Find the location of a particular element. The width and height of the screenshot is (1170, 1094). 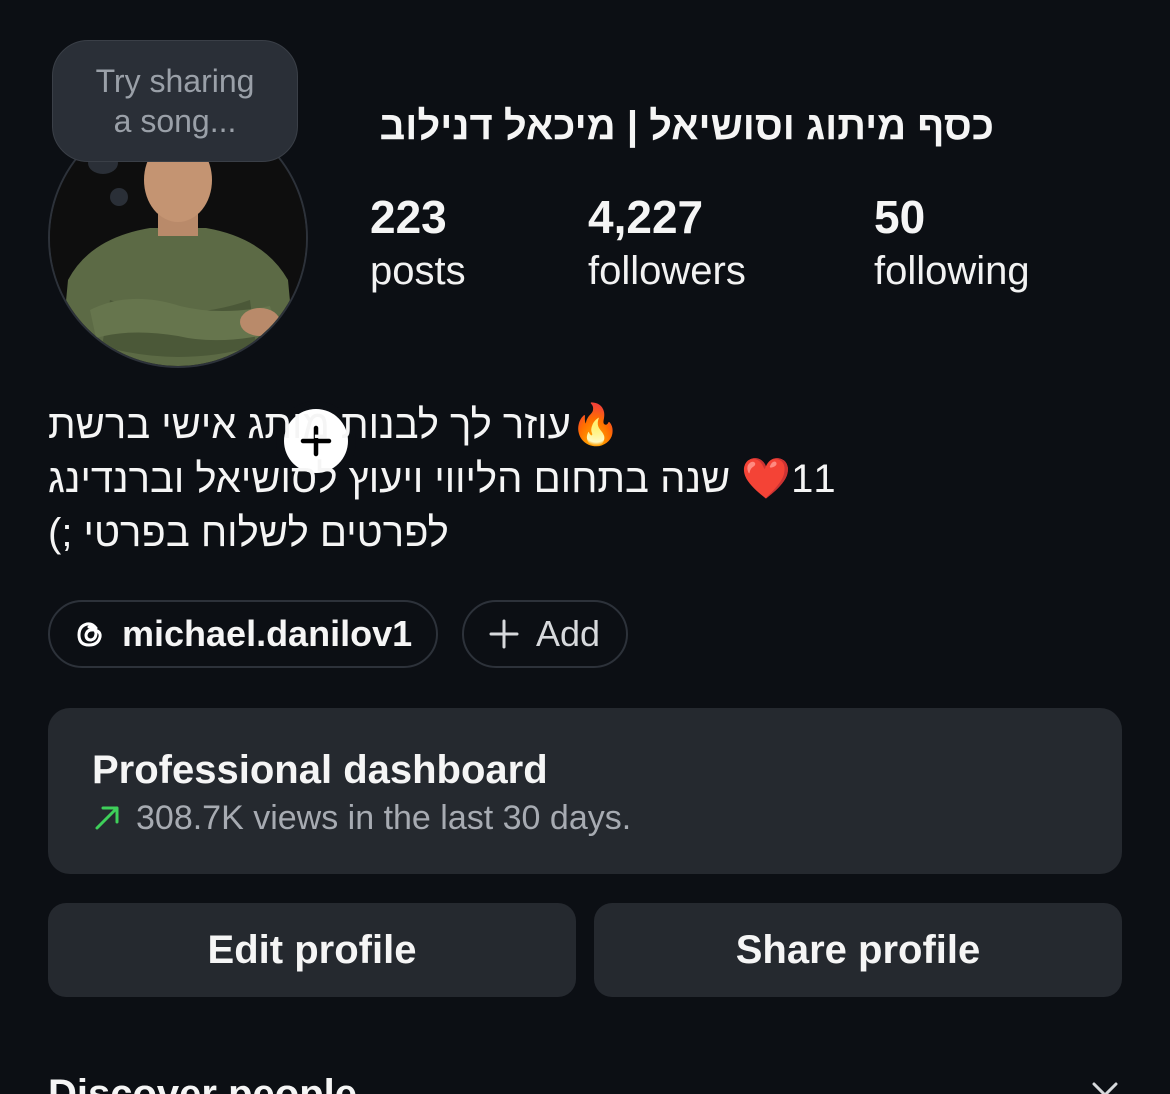

threads-handle: michael.danilov1 is located at coordinates (267, 633).